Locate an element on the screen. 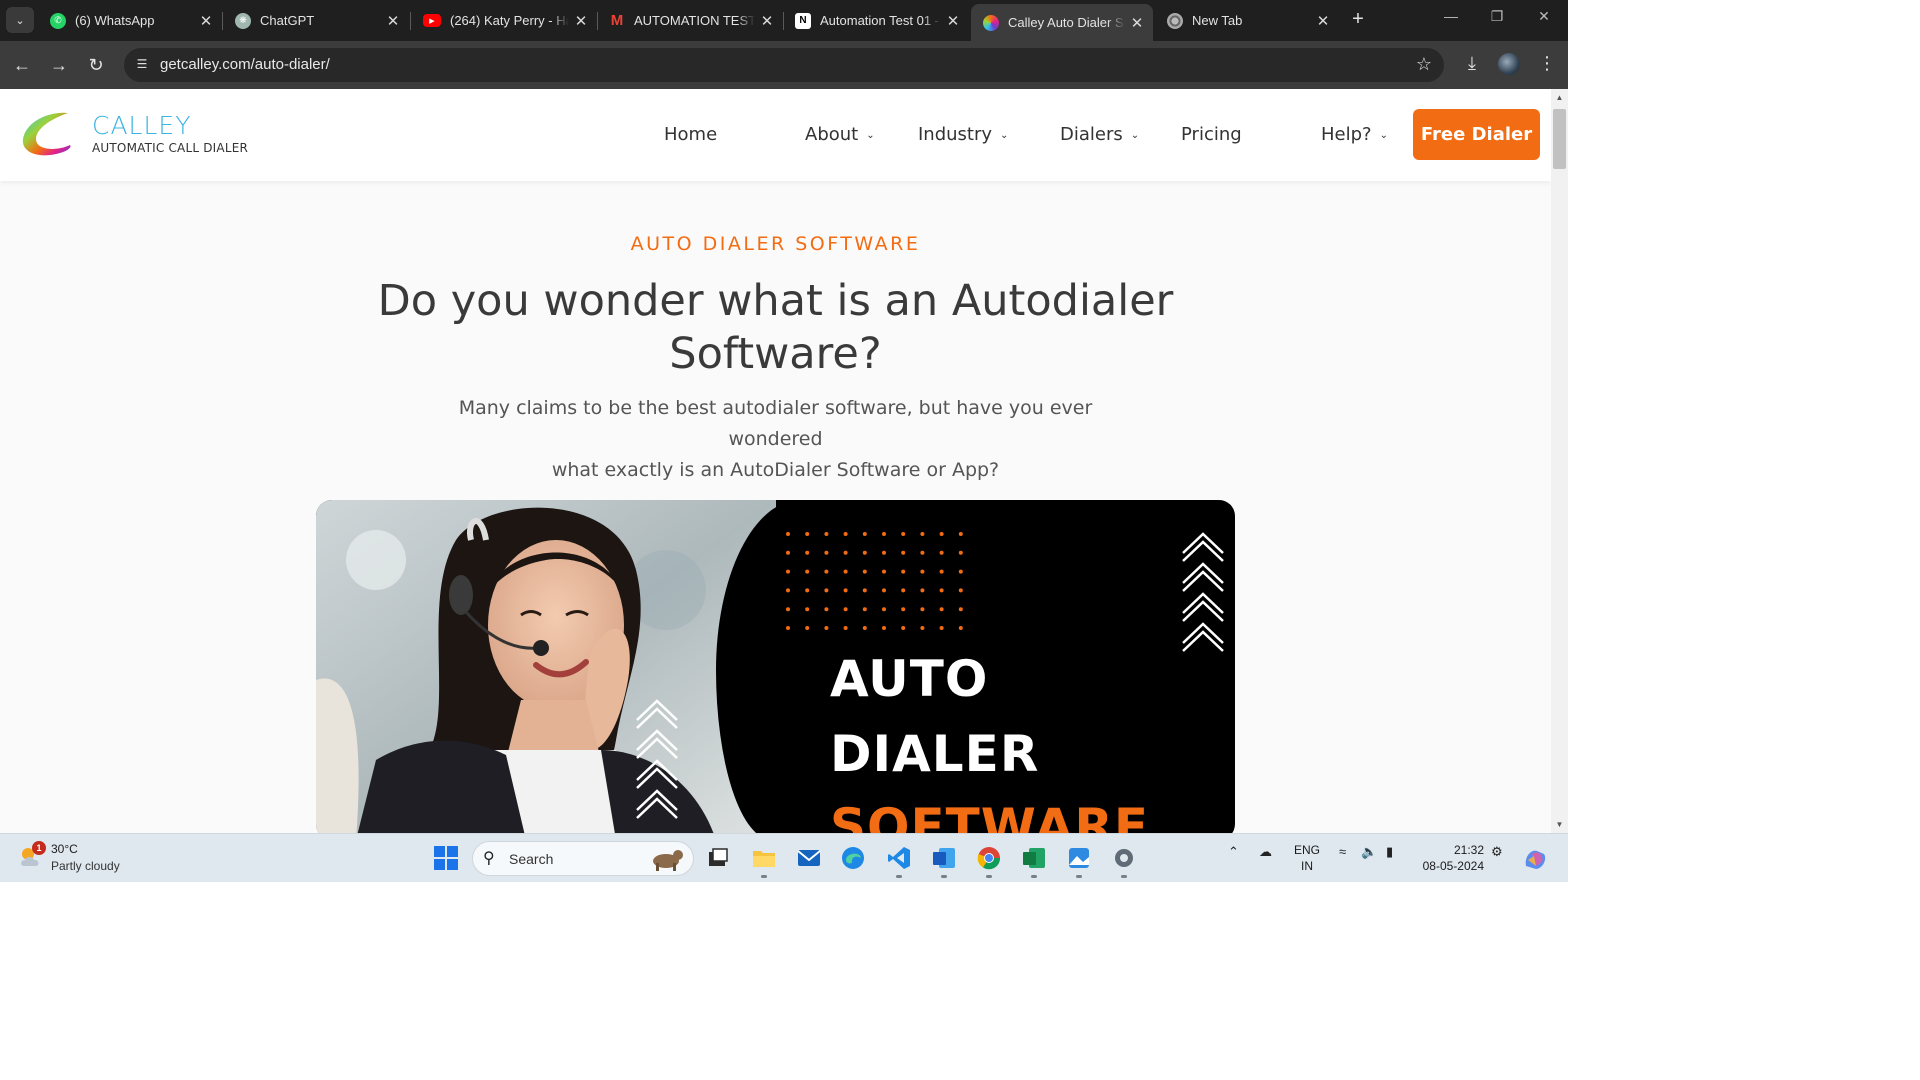  close-window-button: ✕ is located at coordinates (1544, 16).